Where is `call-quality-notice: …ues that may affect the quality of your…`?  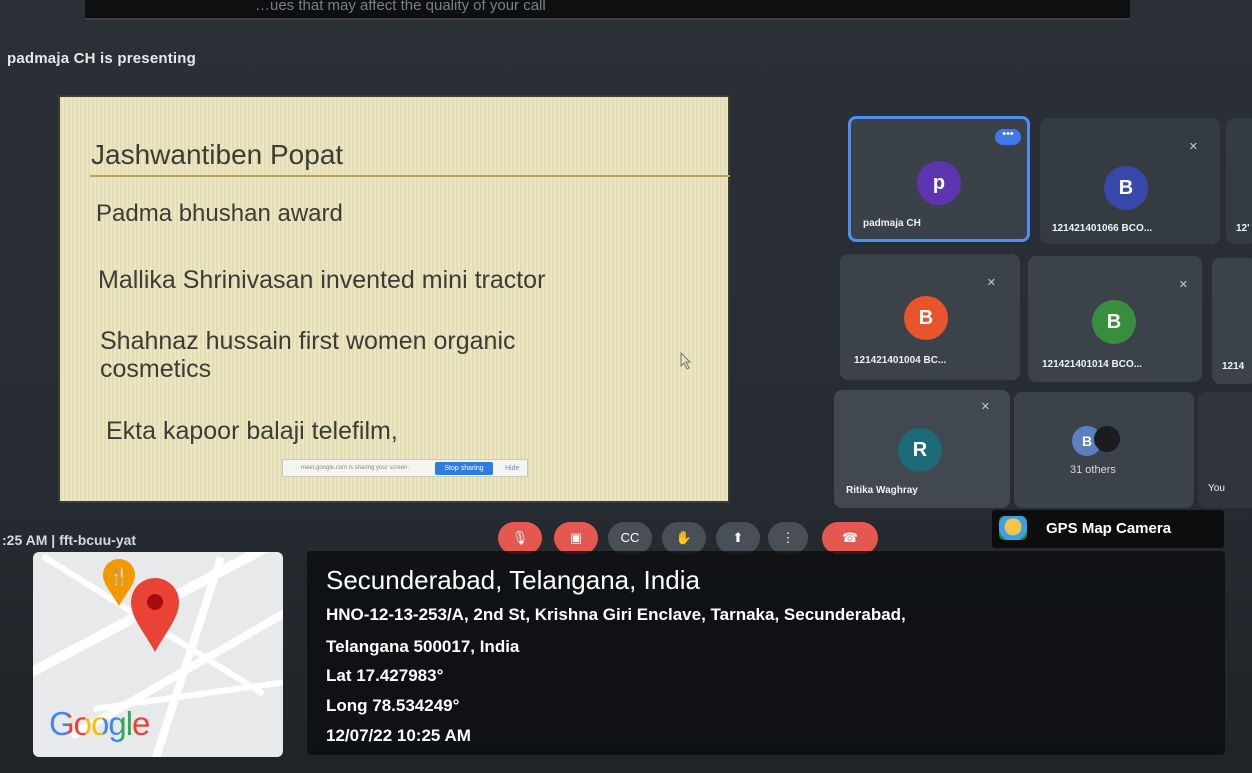 call-quality-notice: …ues that may affect the quality of your… is located at coordinates (607, 10).